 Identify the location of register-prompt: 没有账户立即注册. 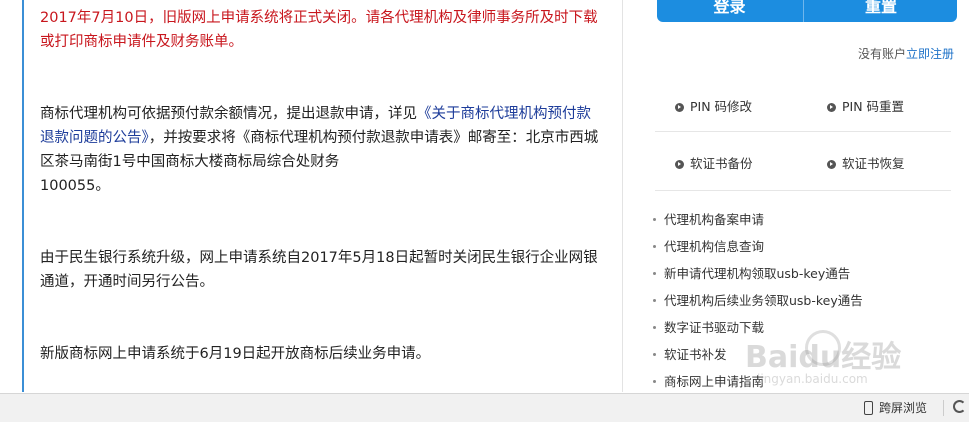
(906, 53).